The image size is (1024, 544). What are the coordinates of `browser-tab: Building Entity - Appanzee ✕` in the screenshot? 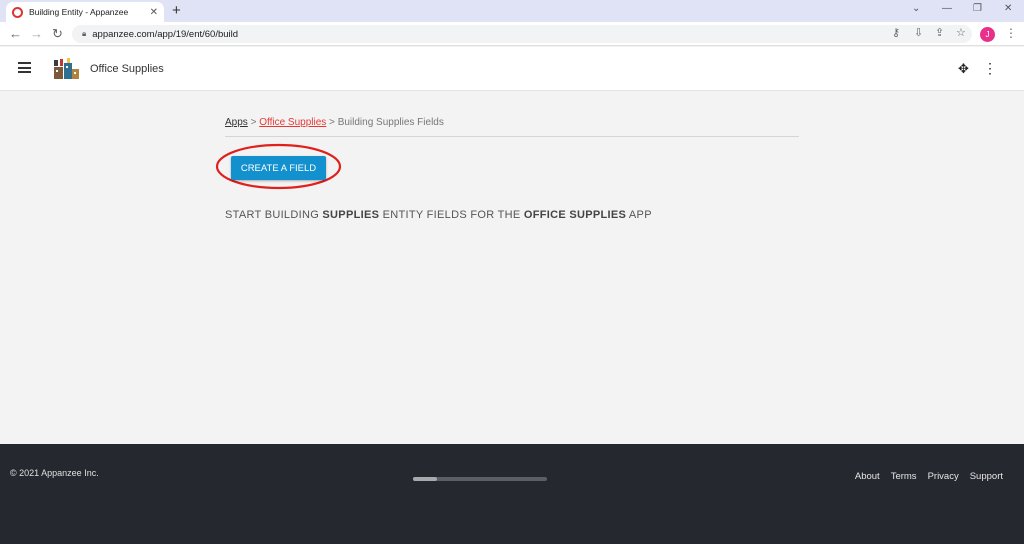 It's located at (85, 12).